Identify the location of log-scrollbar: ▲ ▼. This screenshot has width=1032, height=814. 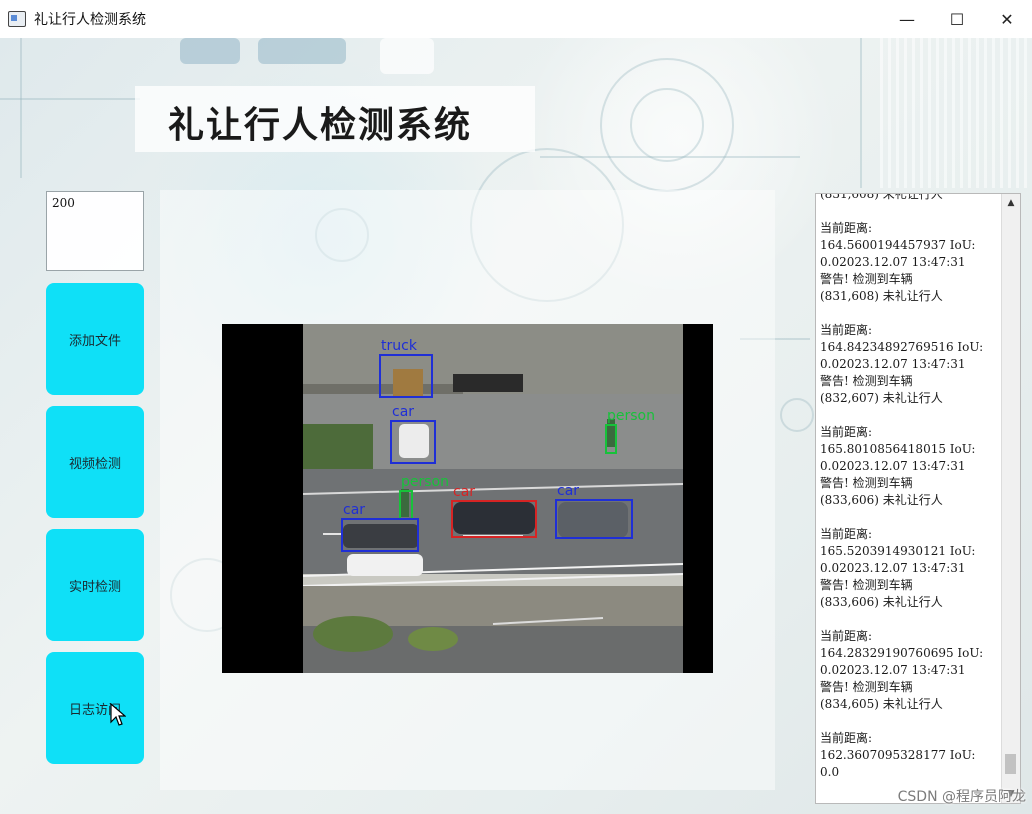
(1010, 498).